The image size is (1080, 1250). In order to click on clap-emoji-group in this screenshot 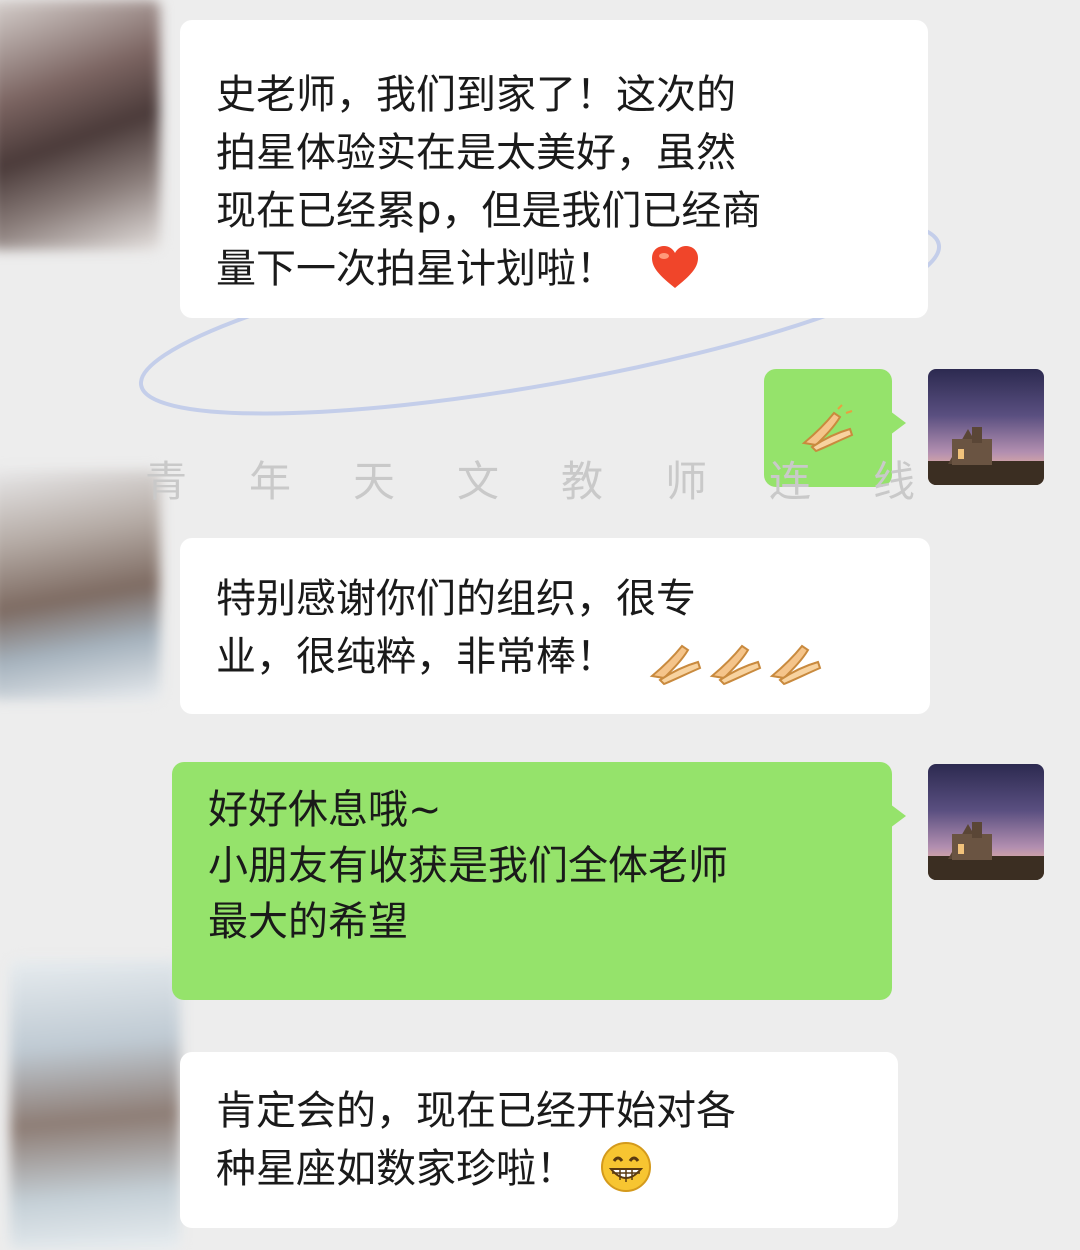, I will do `click(736, 659)`.